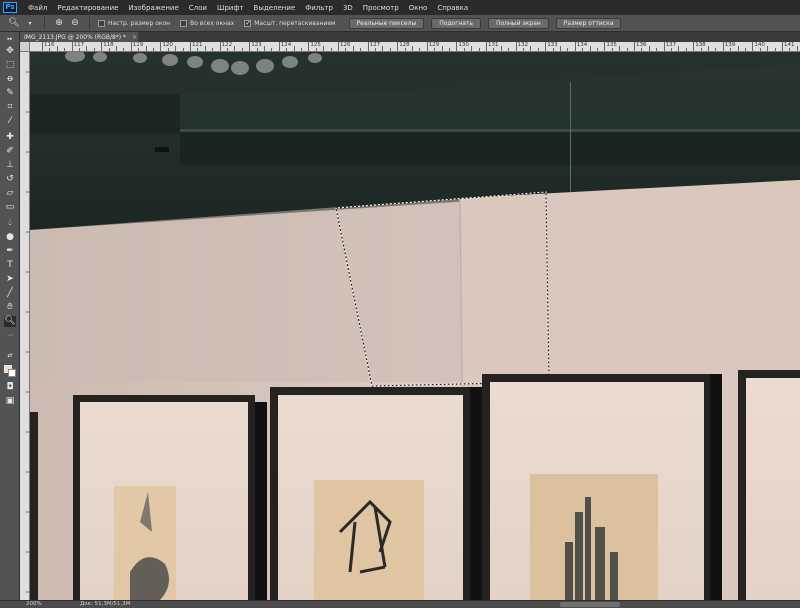  I want to click on menu-file: Файл, so click(37, 8).